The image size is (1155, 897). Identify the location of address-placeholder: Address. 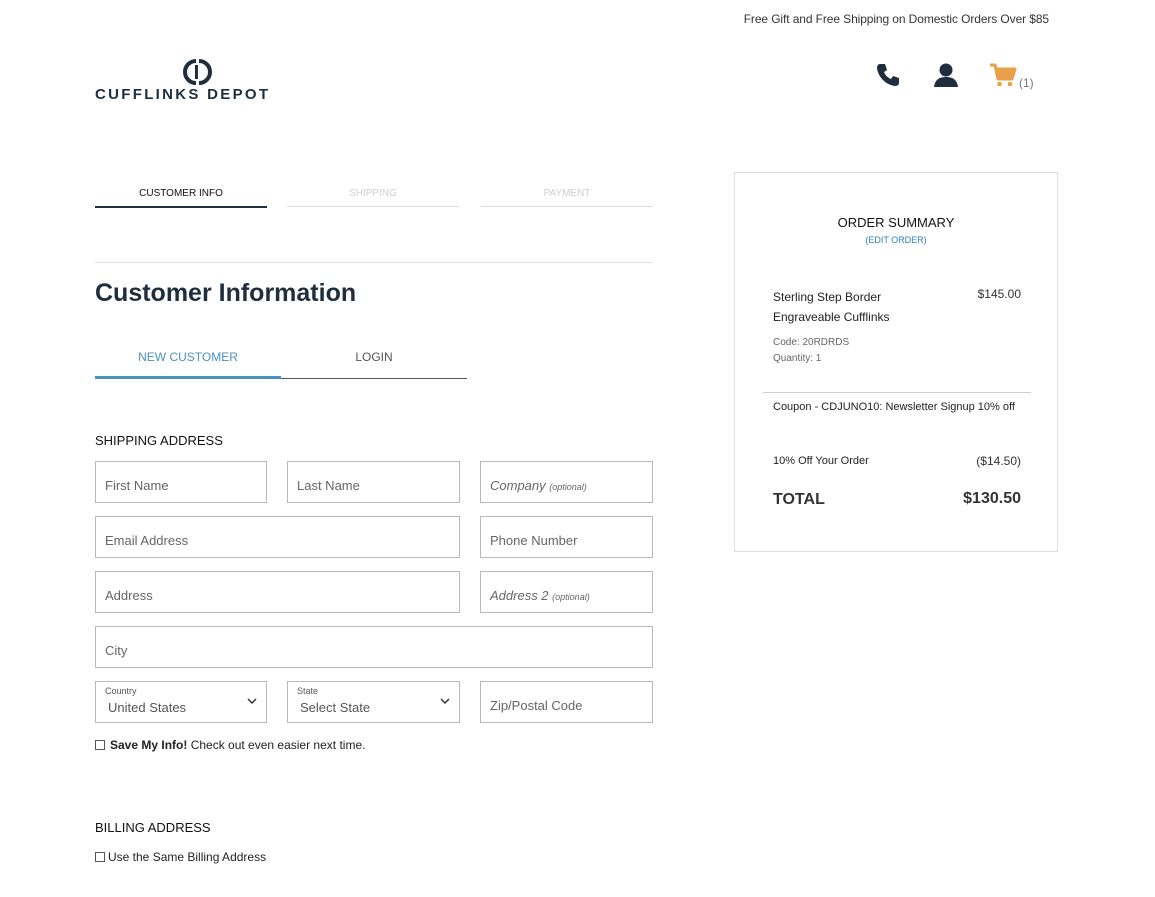
(129, 595).